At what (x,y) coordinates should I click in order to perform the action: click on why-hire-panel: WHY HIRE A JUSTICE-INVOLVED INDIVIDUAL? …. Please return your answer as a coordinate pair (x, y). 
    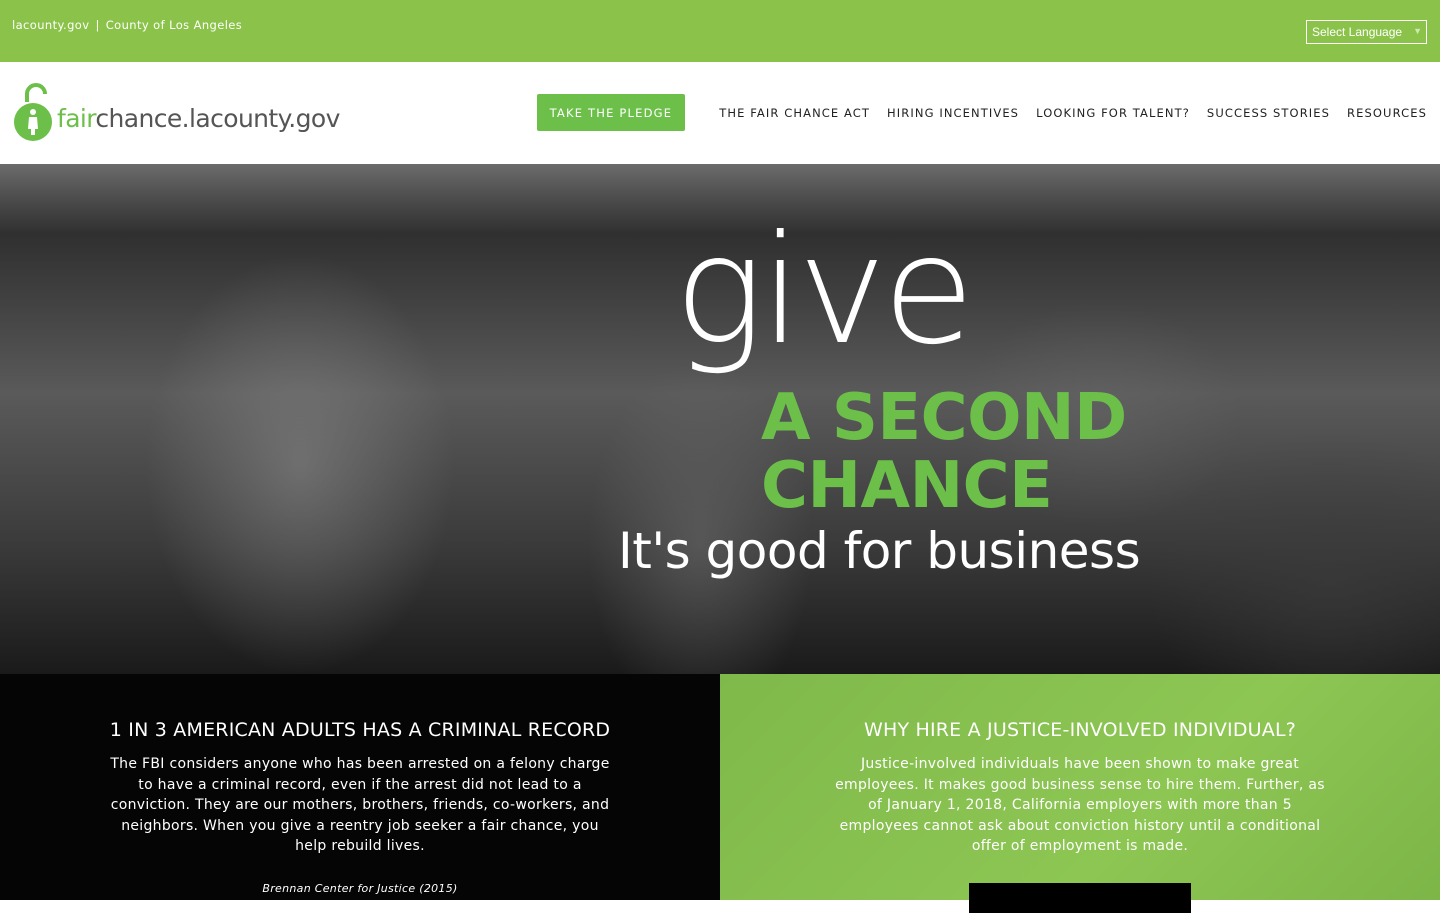
    Looking at the image, I should click on (1080, 793).